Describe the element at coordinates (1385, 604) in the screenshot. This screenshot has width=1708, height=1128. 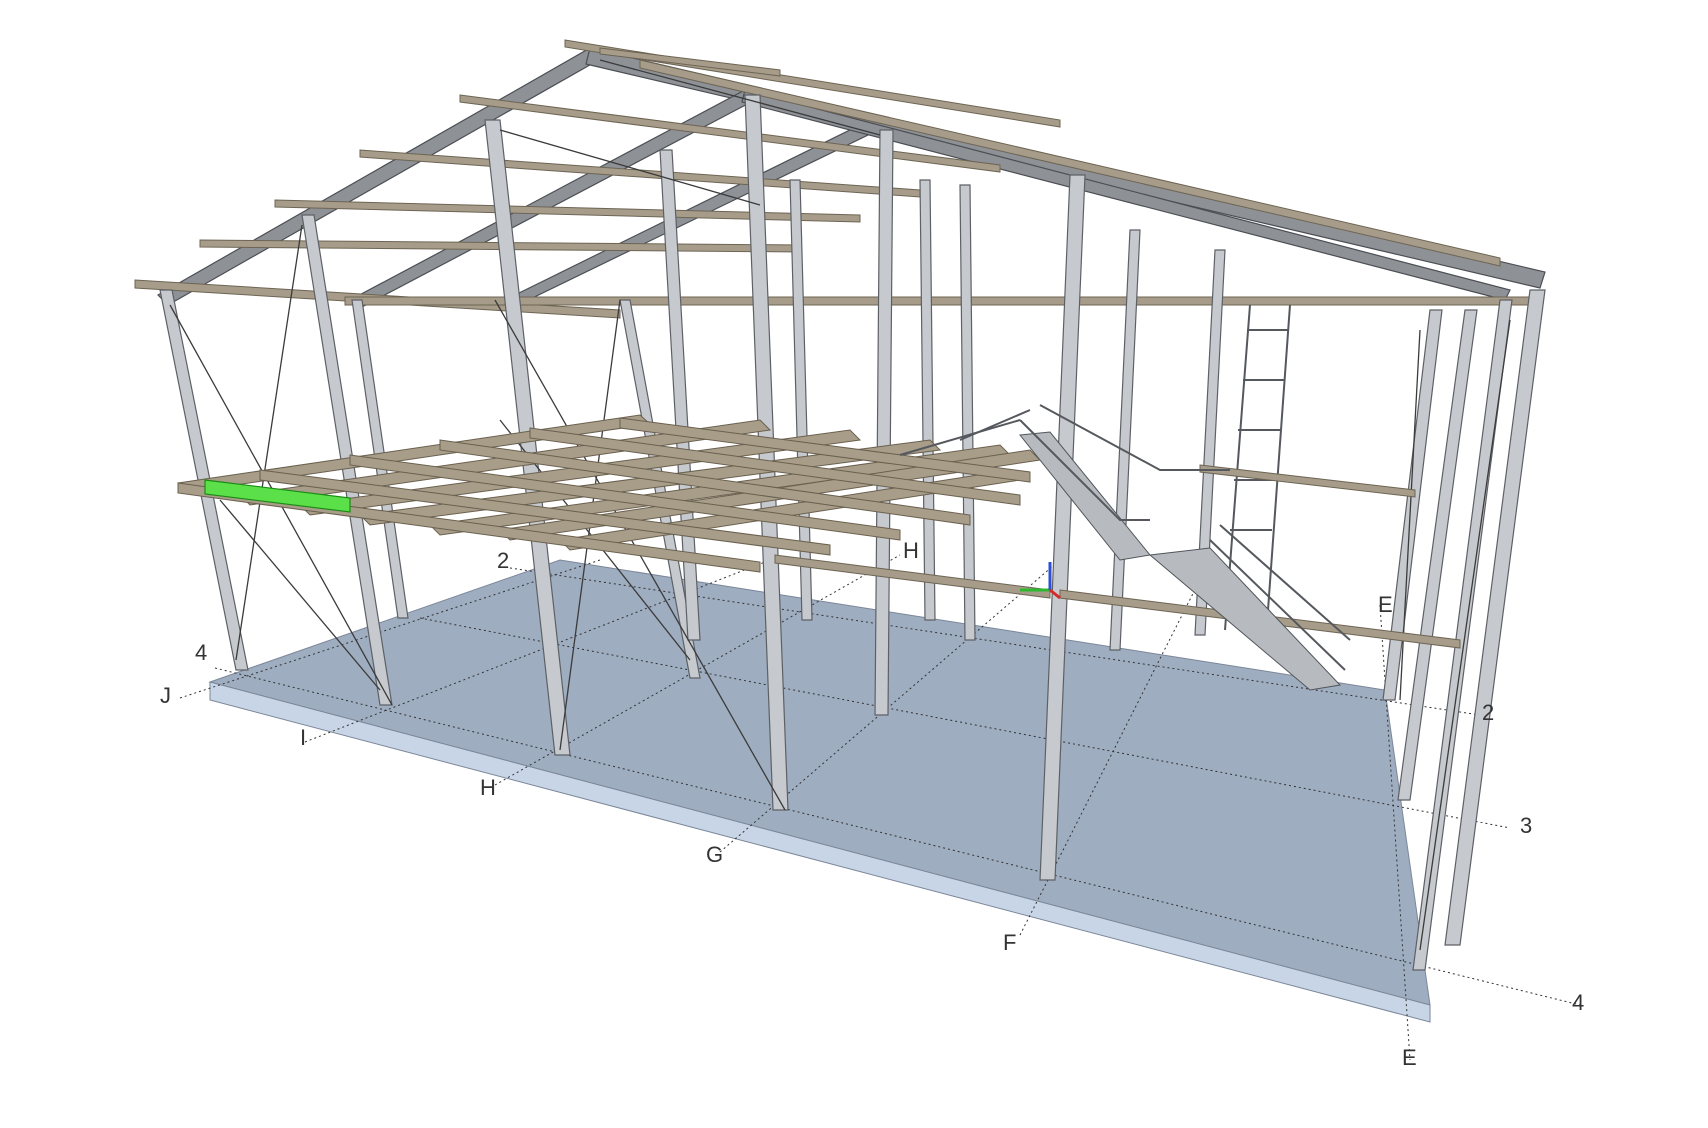
I see `grid-label-E-top: E` at that location.